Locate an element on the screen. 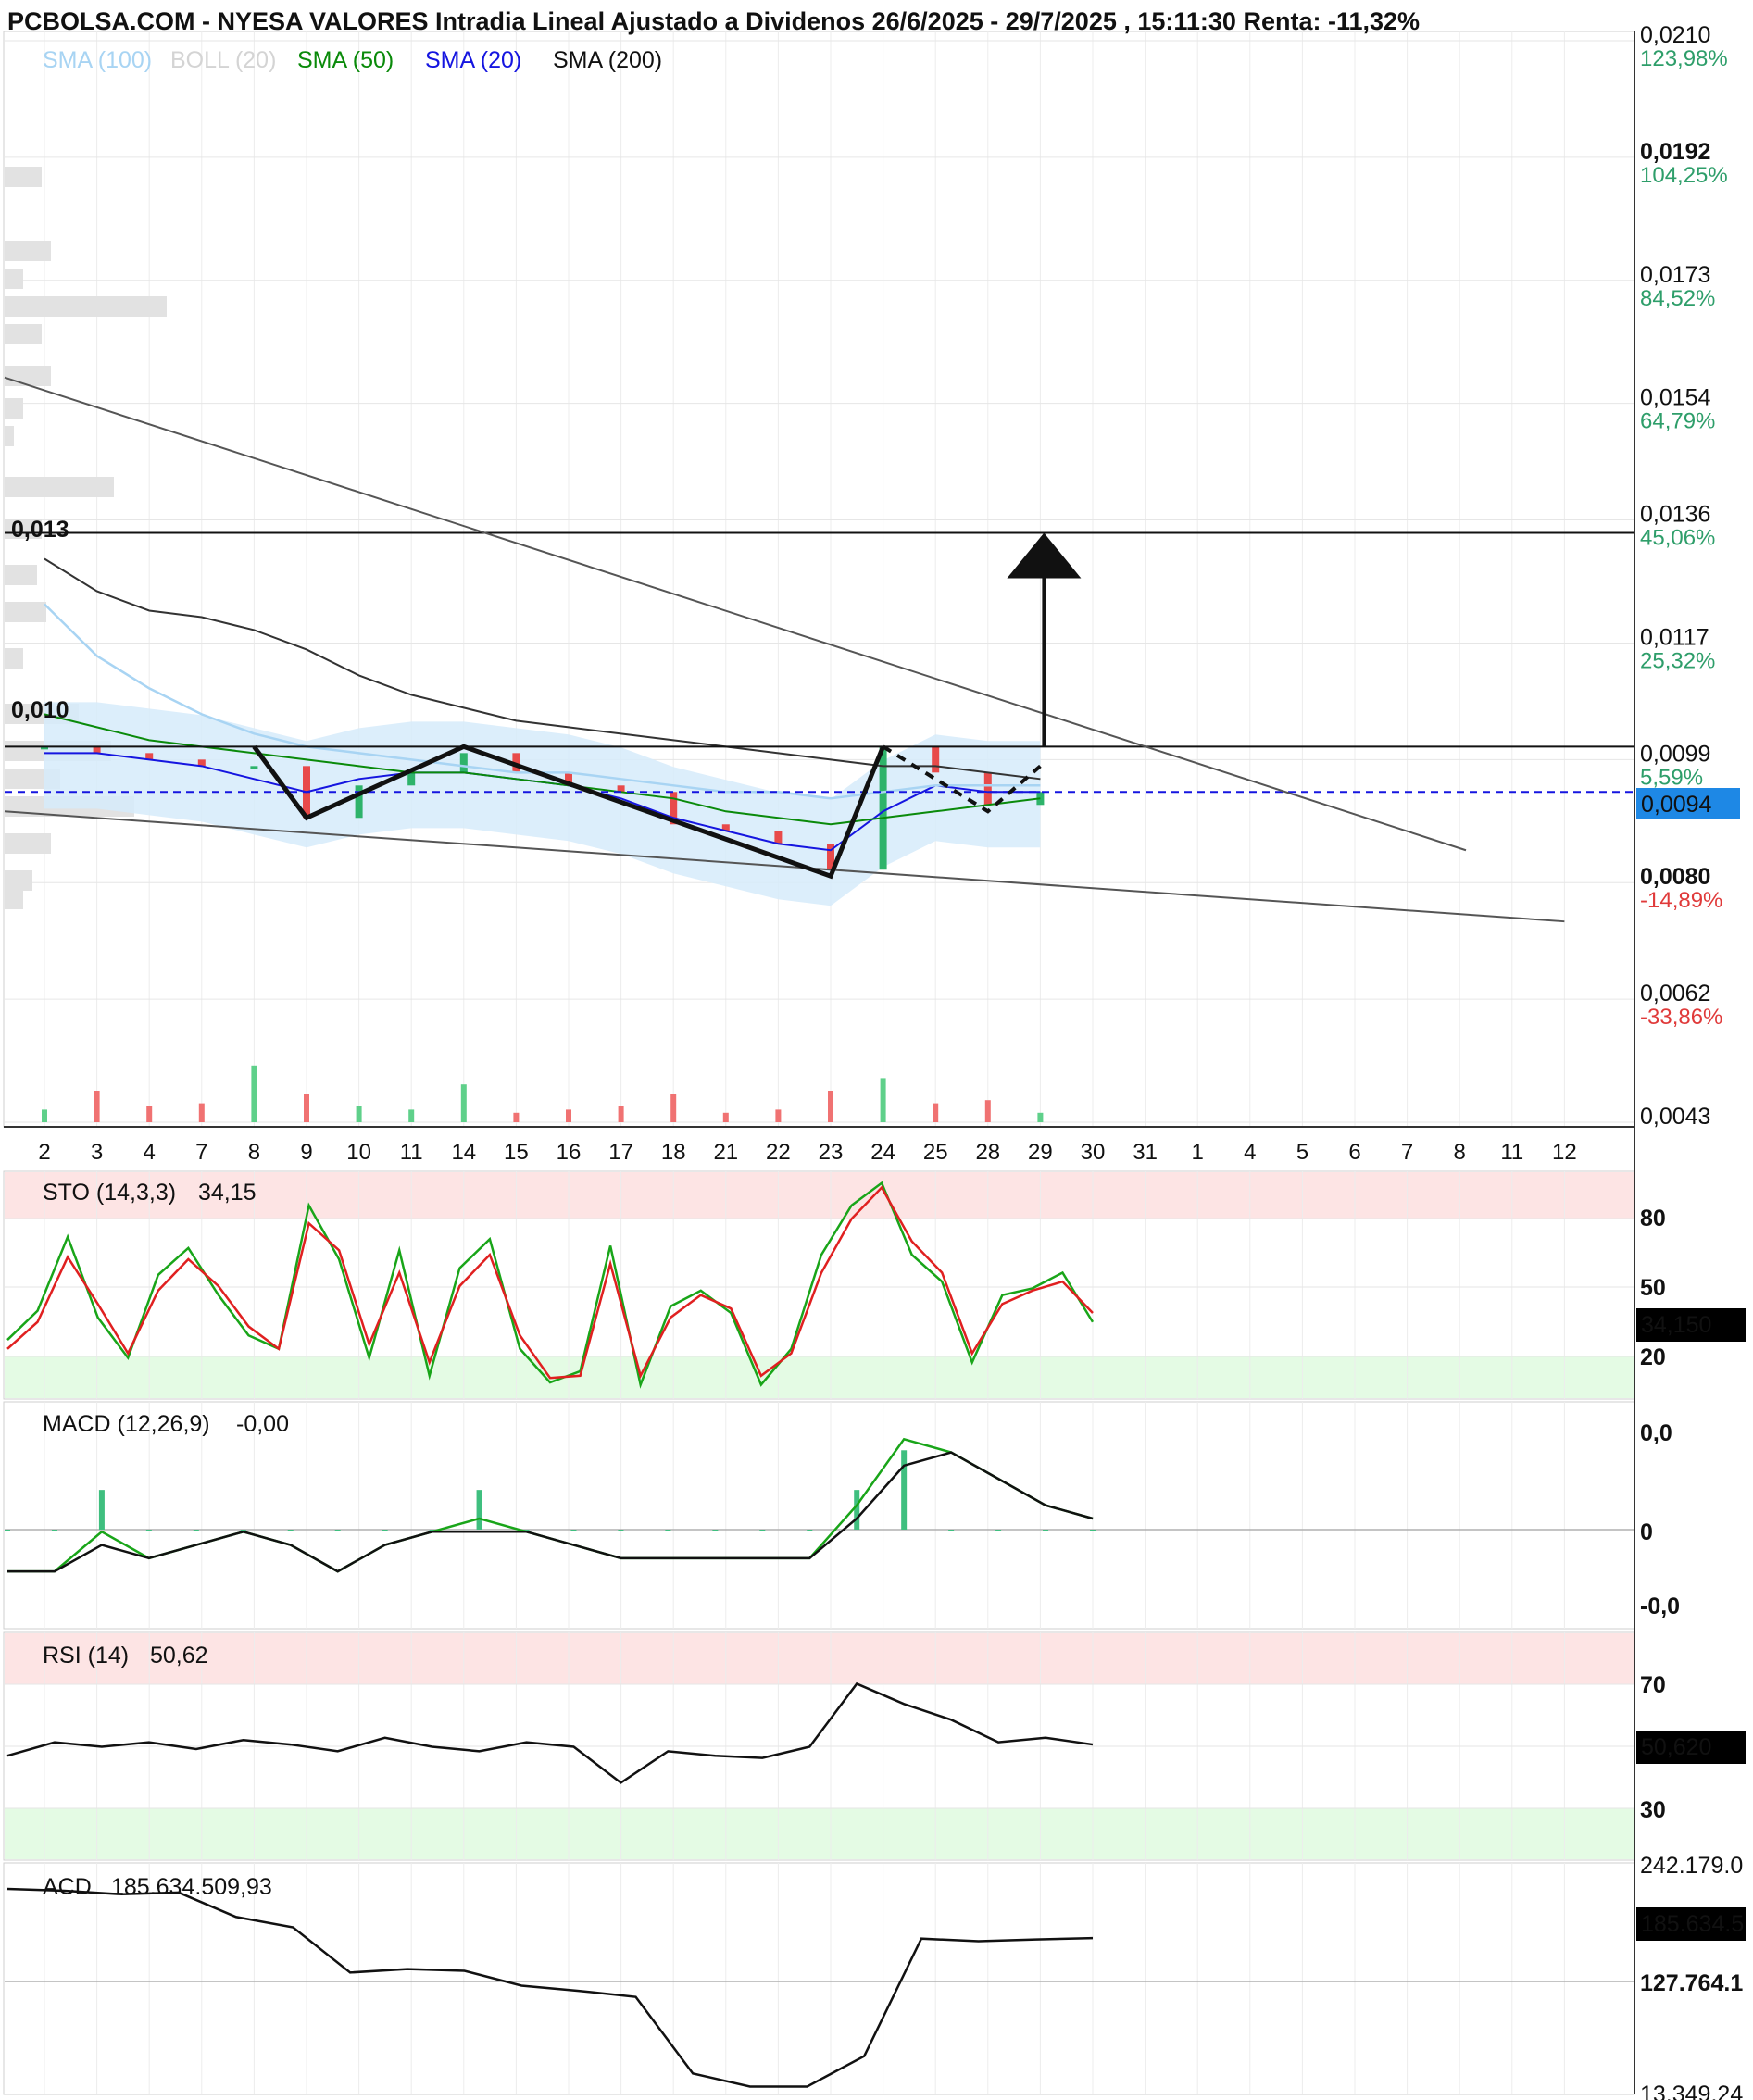  price-label-4: 0,0136 is located at coordinates (1675, 515).